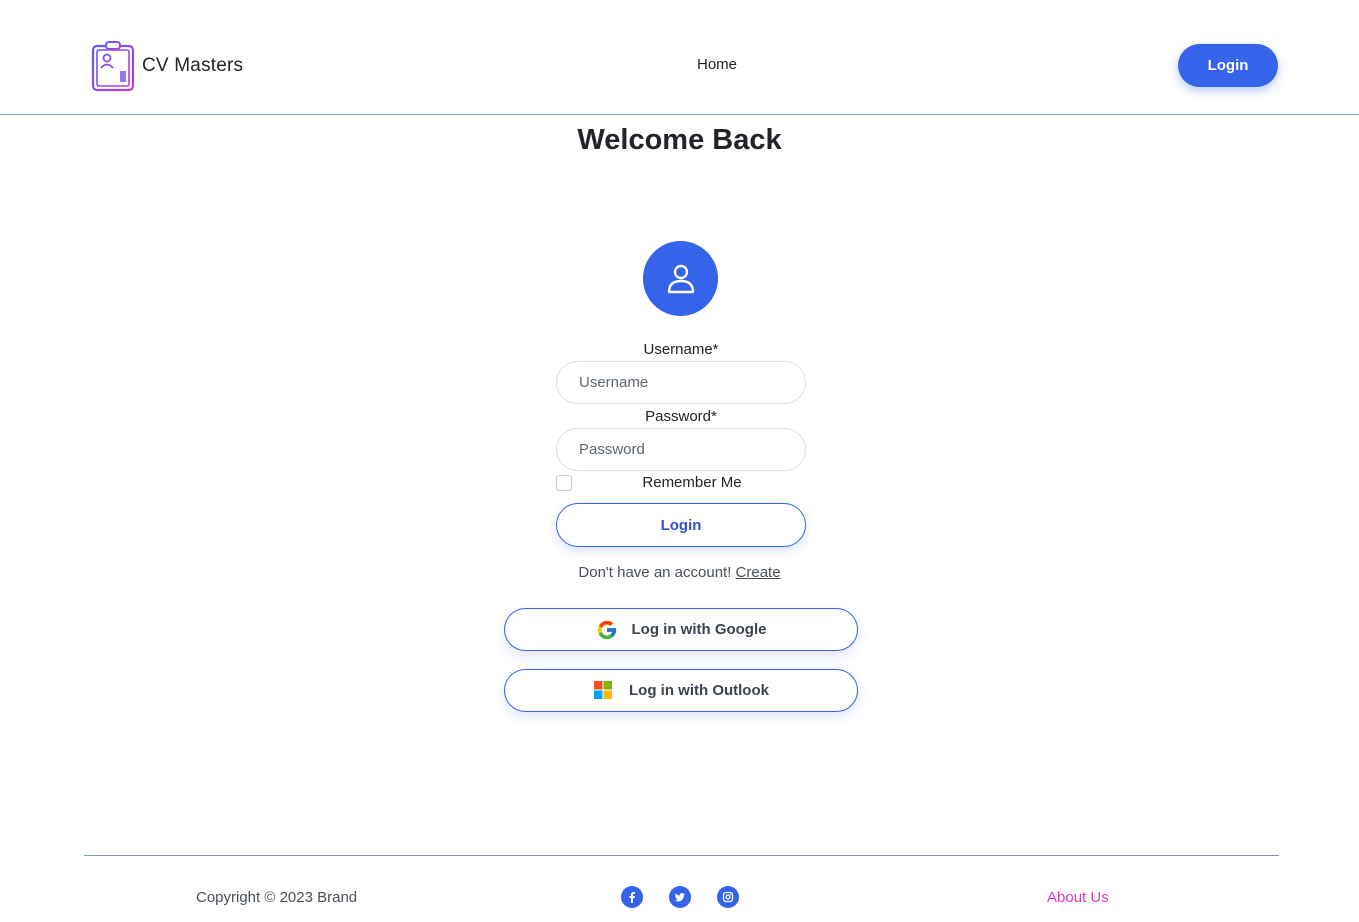  I want to click on header-login-button: Login, so click(1228, 65).